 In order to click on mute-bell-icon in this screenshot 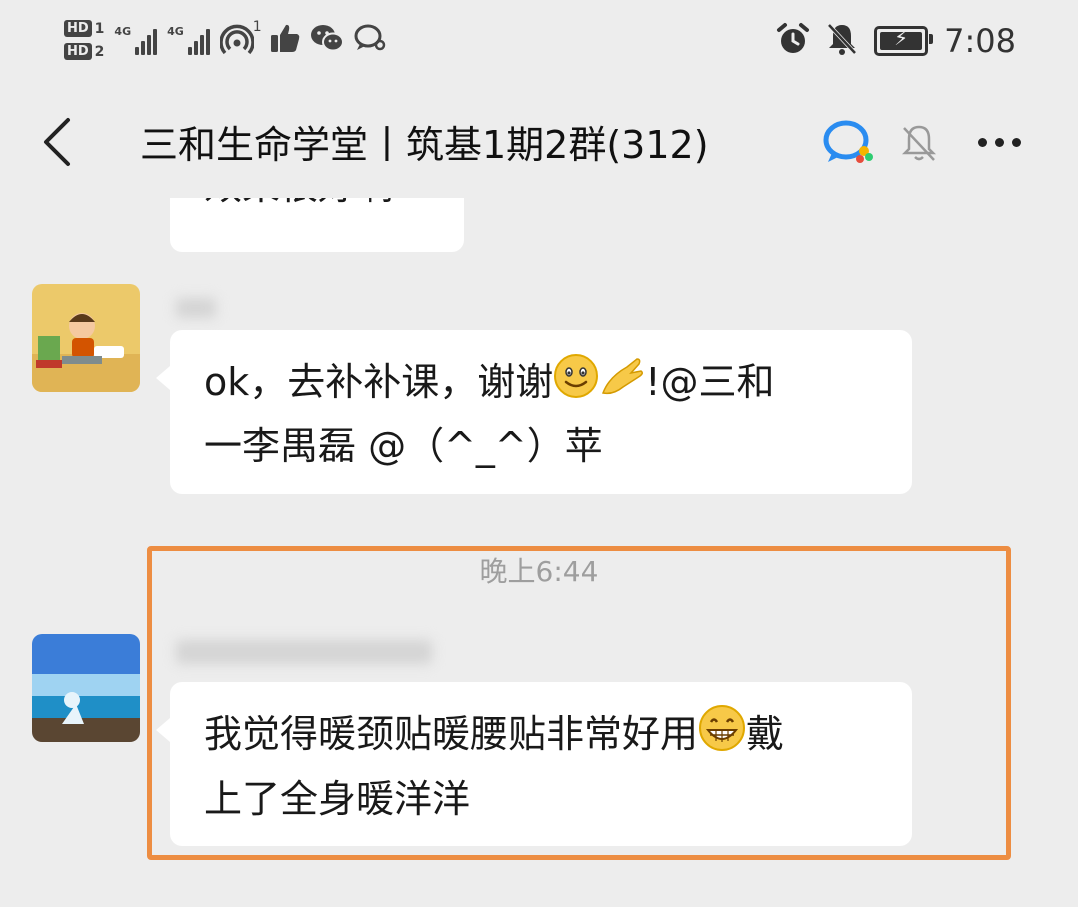, I will do `click(919, 143)`.